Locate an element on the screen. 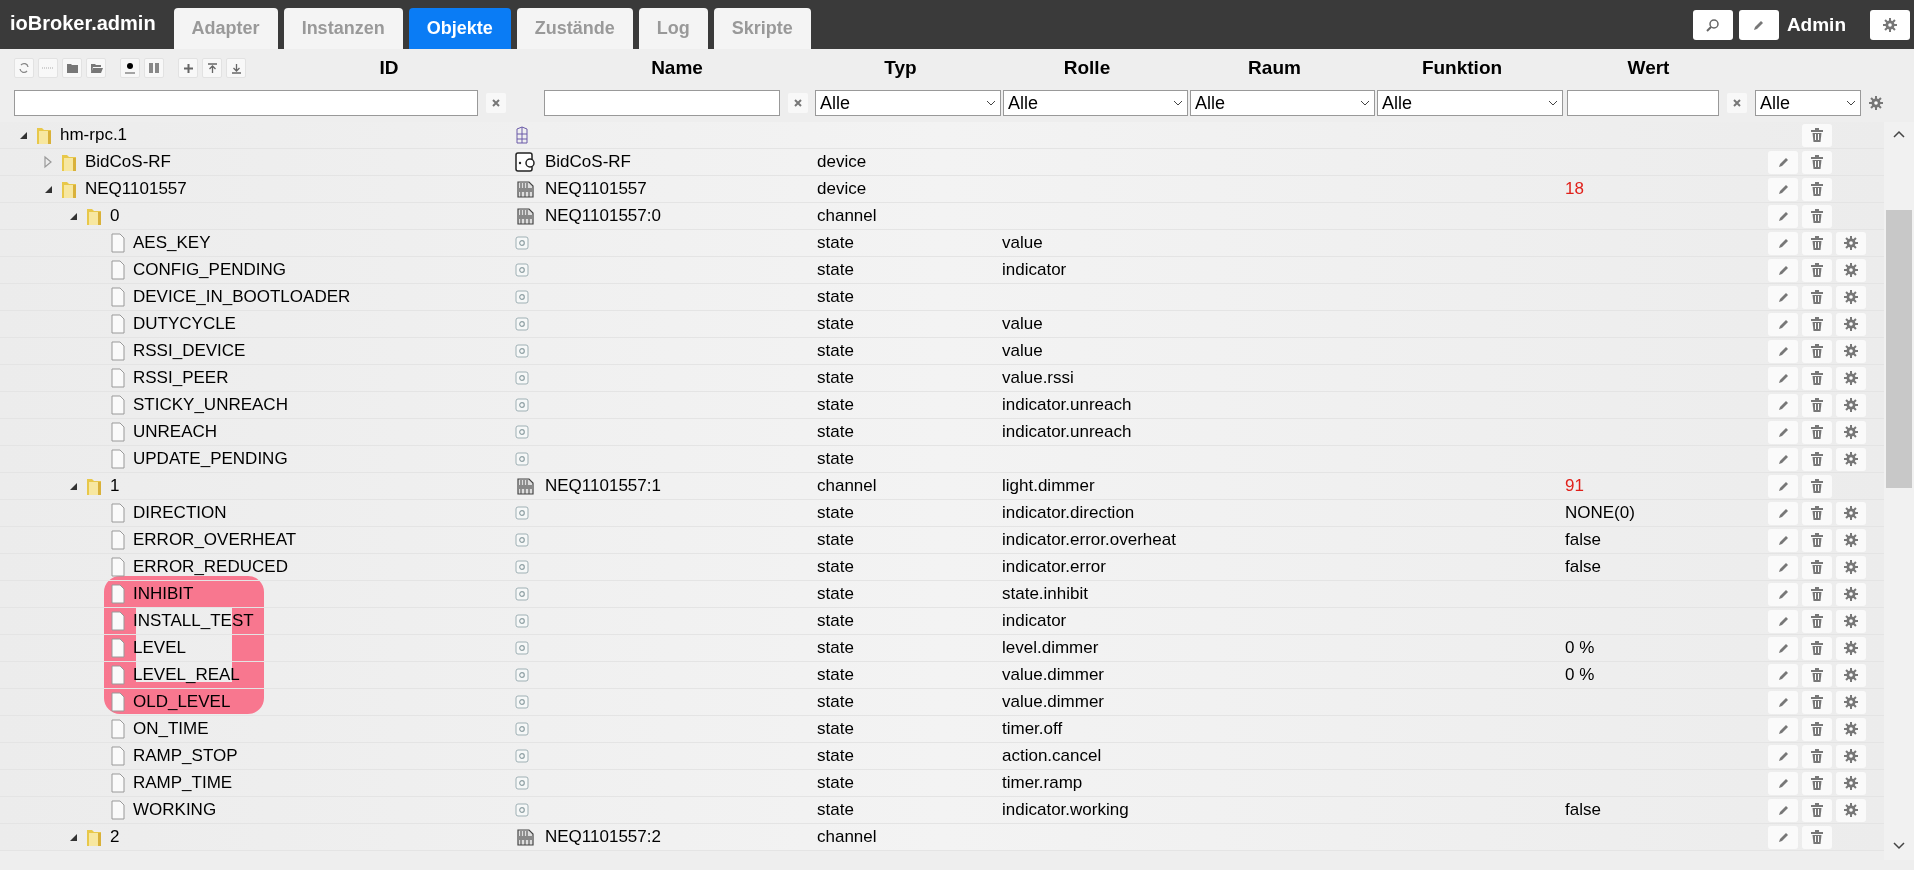  type-cell-text: channel is located at coordinates (846, 485).